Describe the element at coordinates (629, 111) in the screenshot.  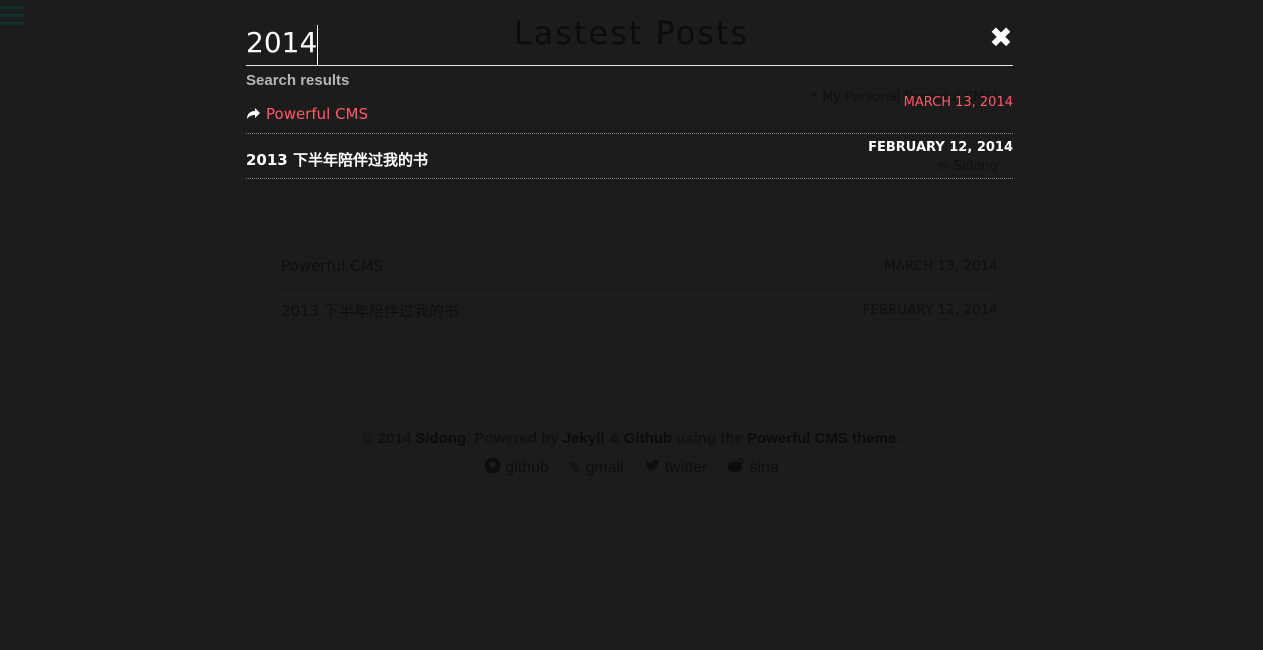
I see `search-result-item: Powerful CMS MARCH 13, 2014` at that location.